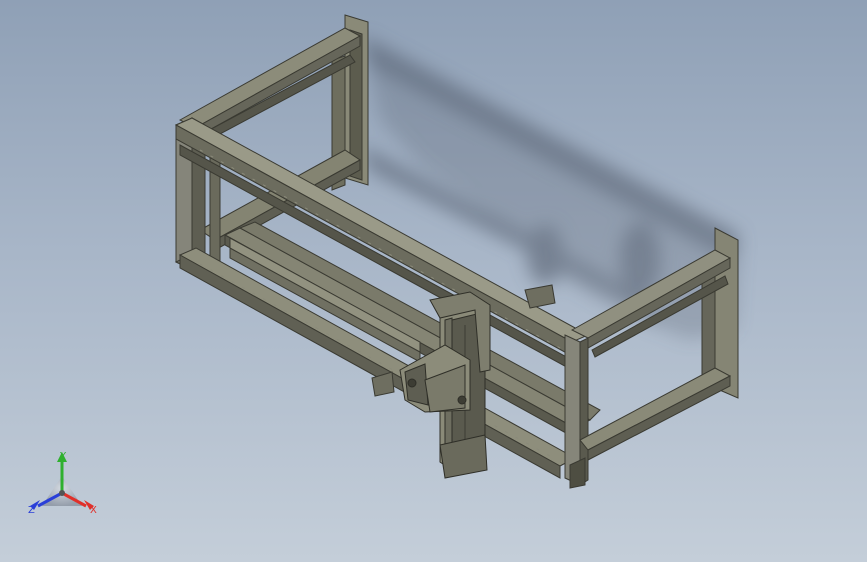 The width and height of the screenshot is (867, 562). What do you see at coordinates (67, 488) in the screenshot?
I see `coordinate-triad: Y X Z` at bounding box center [67, 488].